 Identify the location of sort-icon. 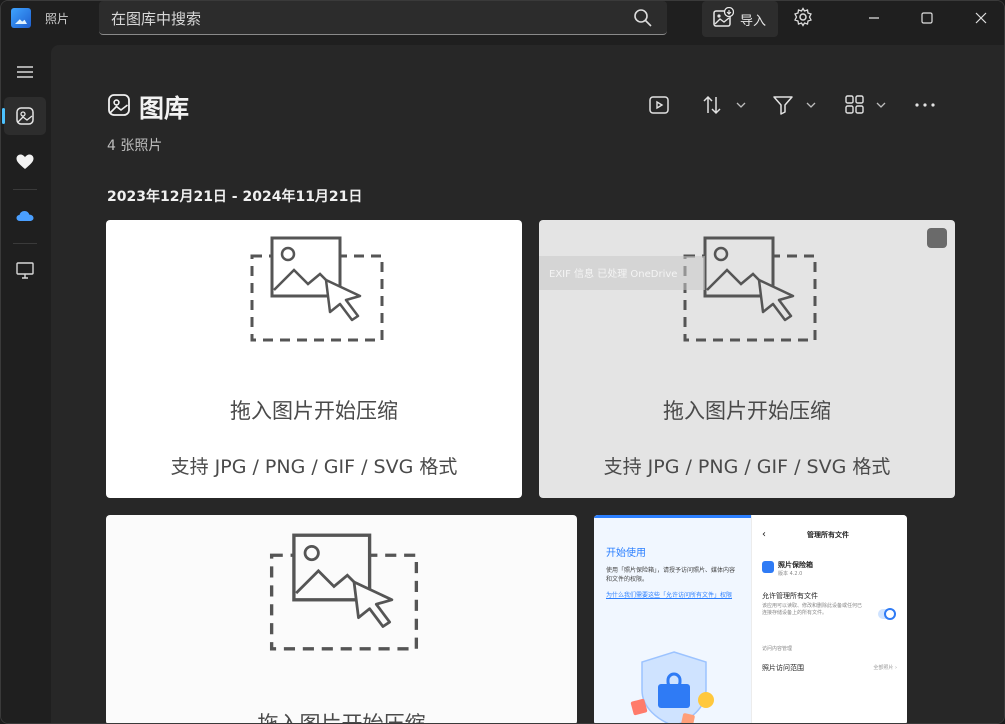
(725, 105).